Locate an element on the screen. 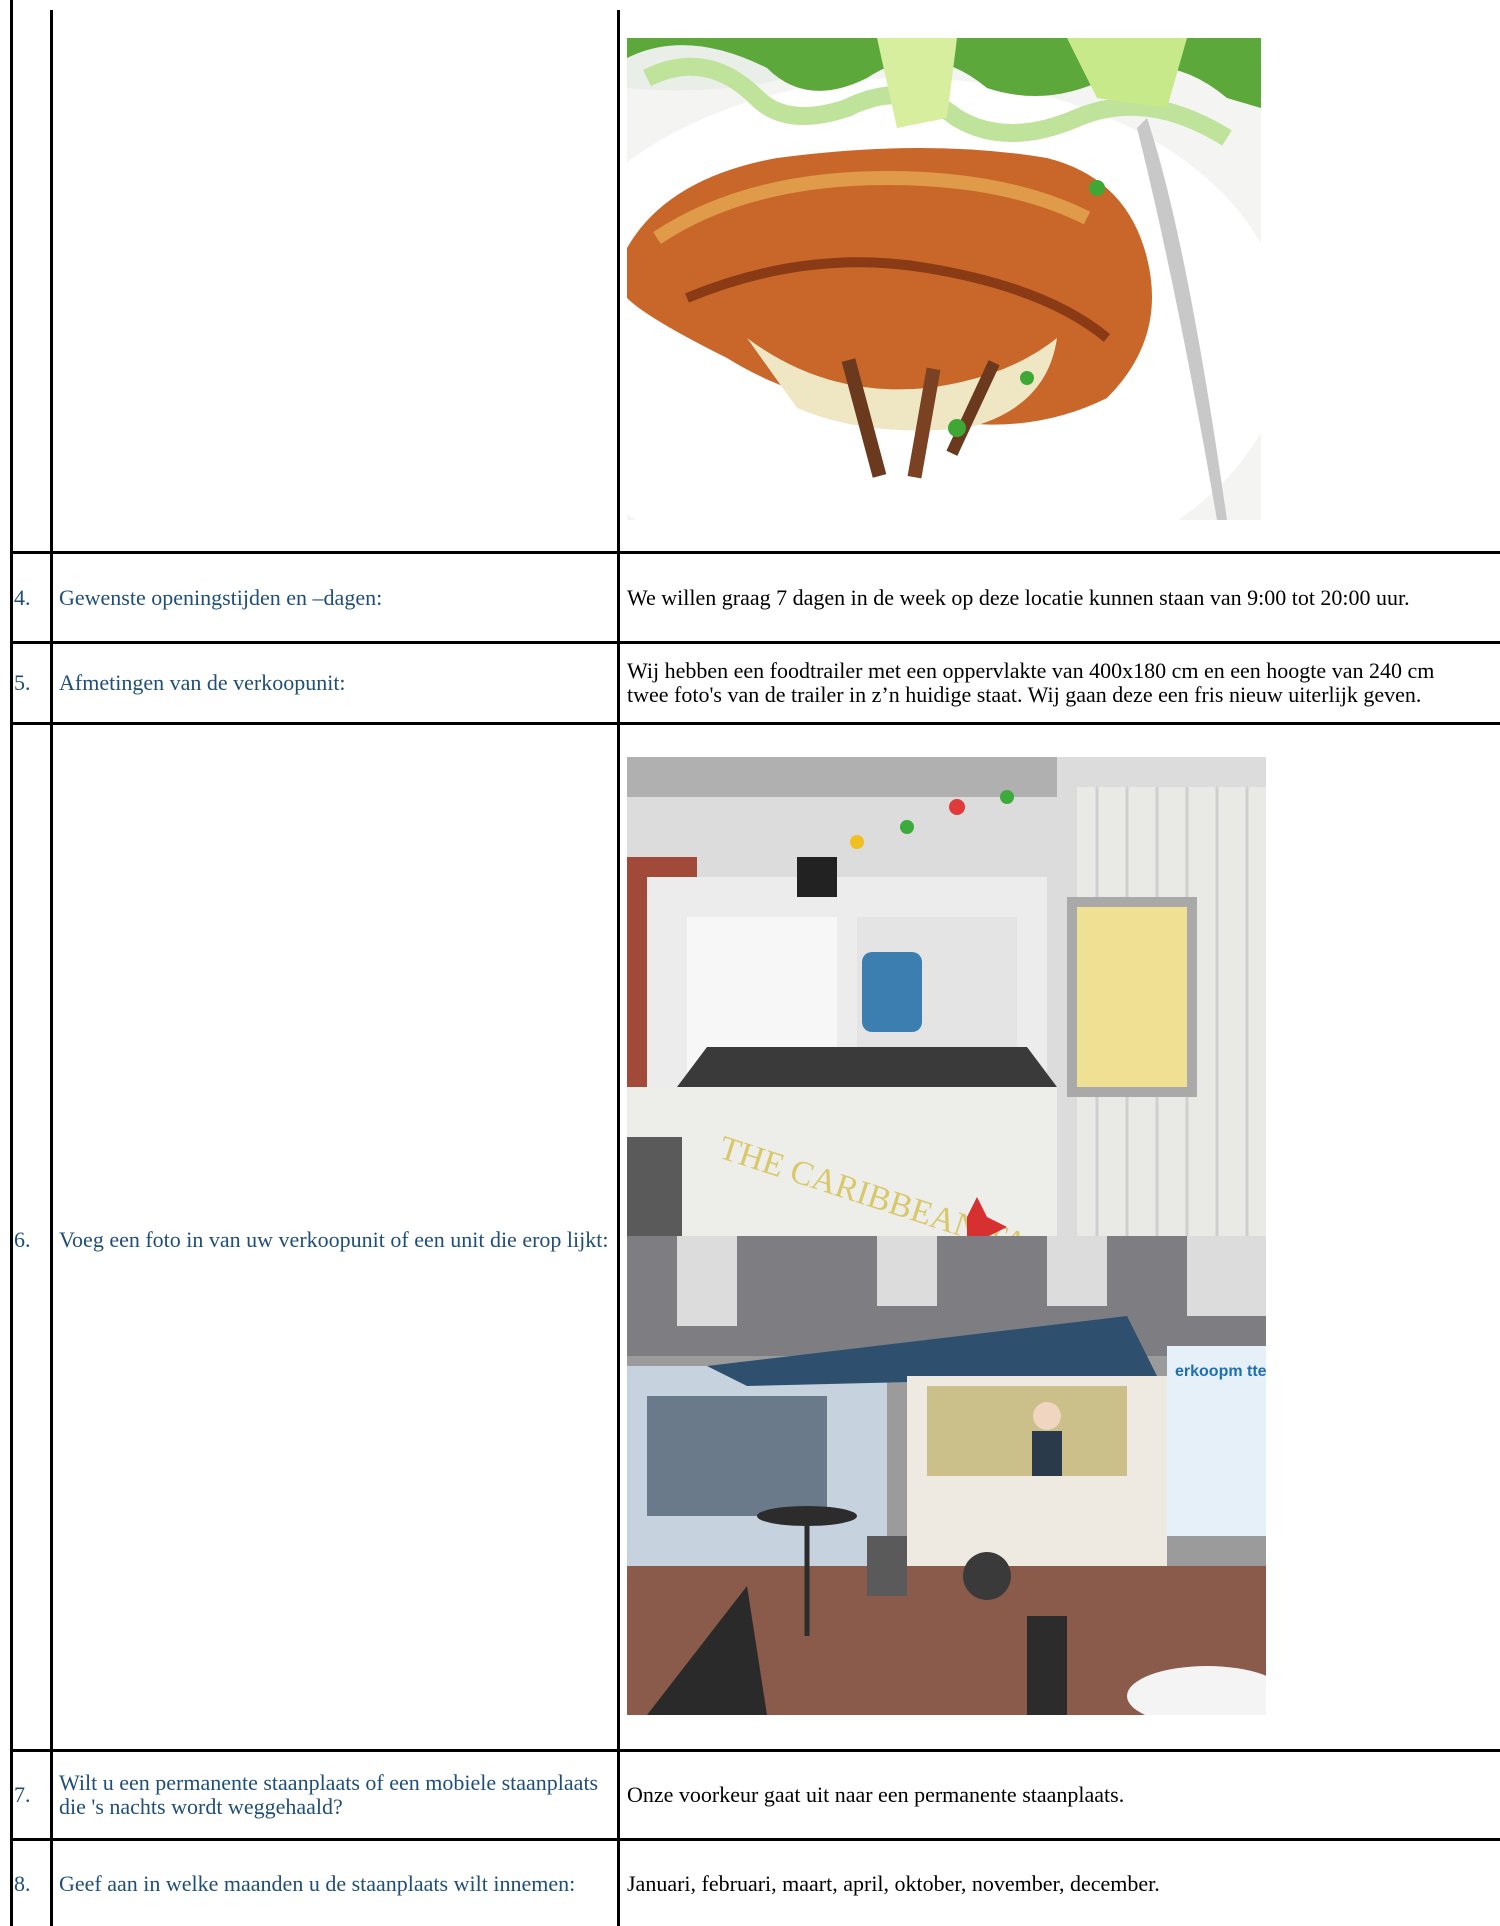  trailer-exterior-photo: erkoopm ttewonin is located at coordinates (946, 1475).